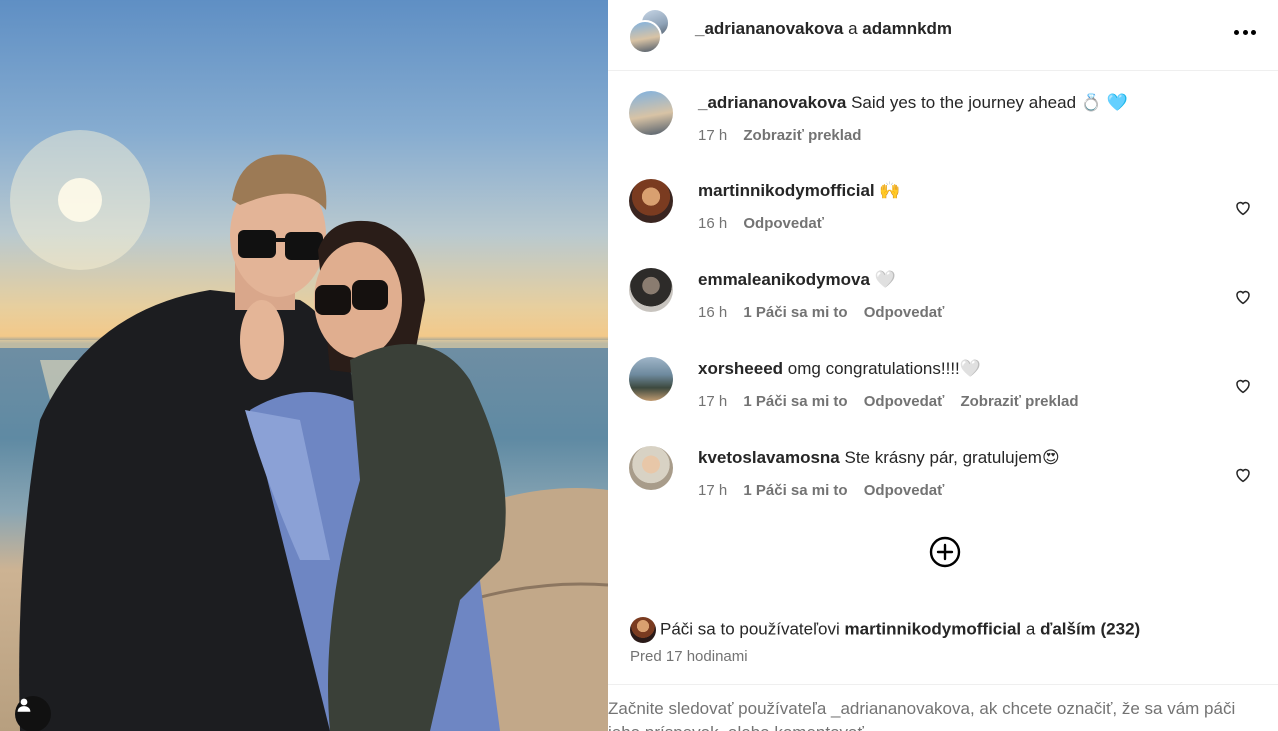 The height and width of the screenshot is (731, 1278). What do you see at coordinates (24, 705) in the screenshot?
I see `user-icon` at bounding box center [24, 705].